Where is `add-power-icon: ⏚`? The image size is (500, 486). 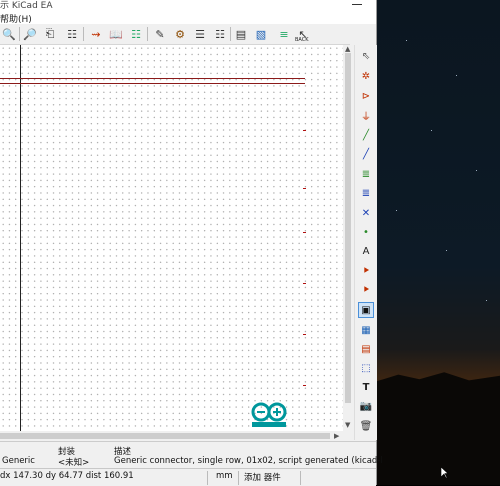
add-power-icon: ⏚ is located at coordinates (366, 115).